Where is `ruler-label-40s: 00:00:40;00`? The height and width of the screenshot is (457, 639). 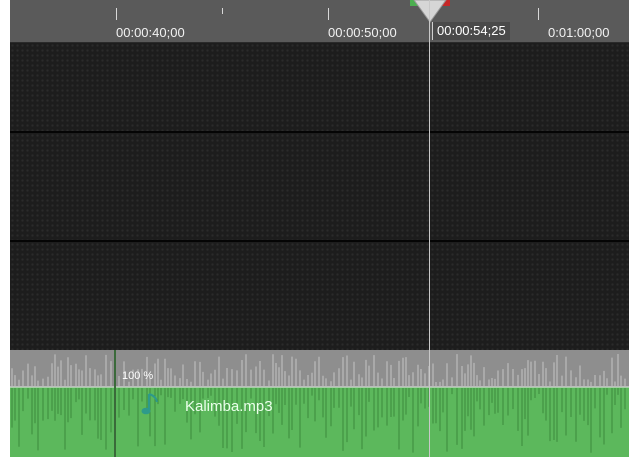
ruler-label-40s: 00:00:40;00 is located at coordinates (150, 32).